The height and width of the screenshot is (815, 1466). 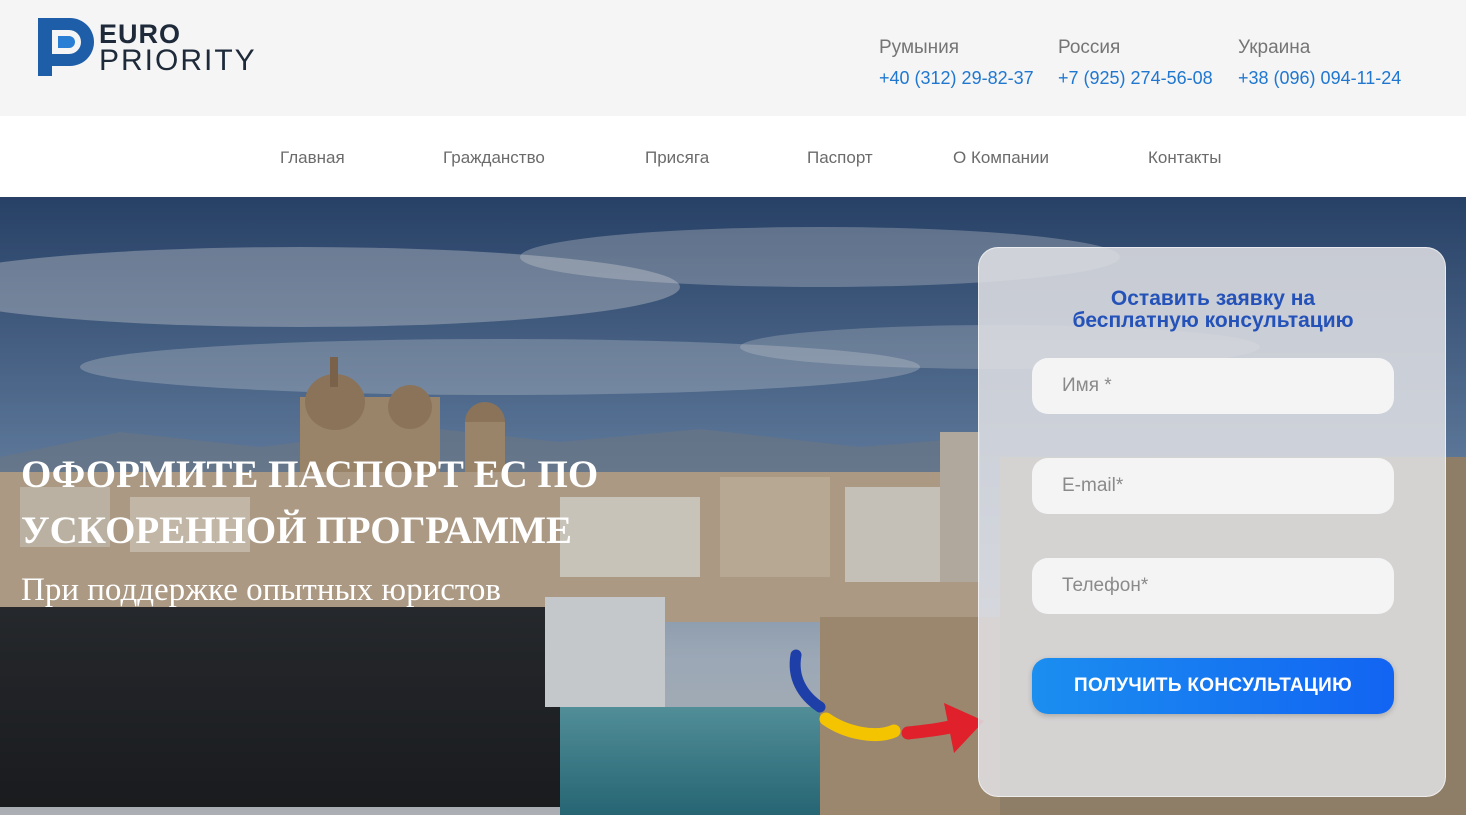 What do you see at coordinates (956, 63) in the screenshot?
I see `contact-romania: Румыния +40 (312) 29-82-37` at bounding box center [956, 63].